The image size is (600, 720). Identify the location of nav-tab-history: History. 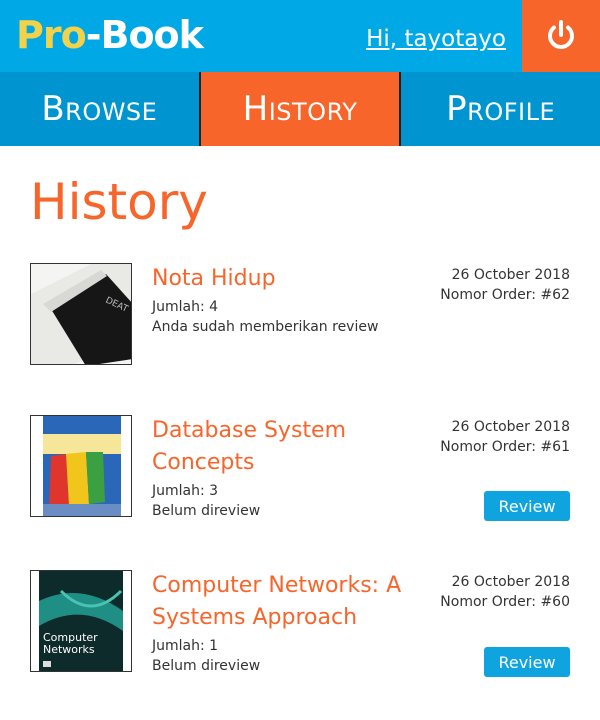
(300, 109).